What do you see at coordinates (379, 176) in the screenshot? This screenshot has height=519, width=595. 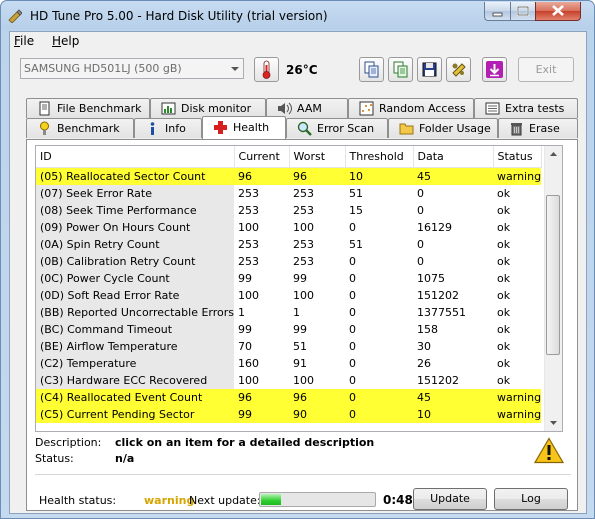 I see `cell-threshold: 10` at bounding box center [379, 176].